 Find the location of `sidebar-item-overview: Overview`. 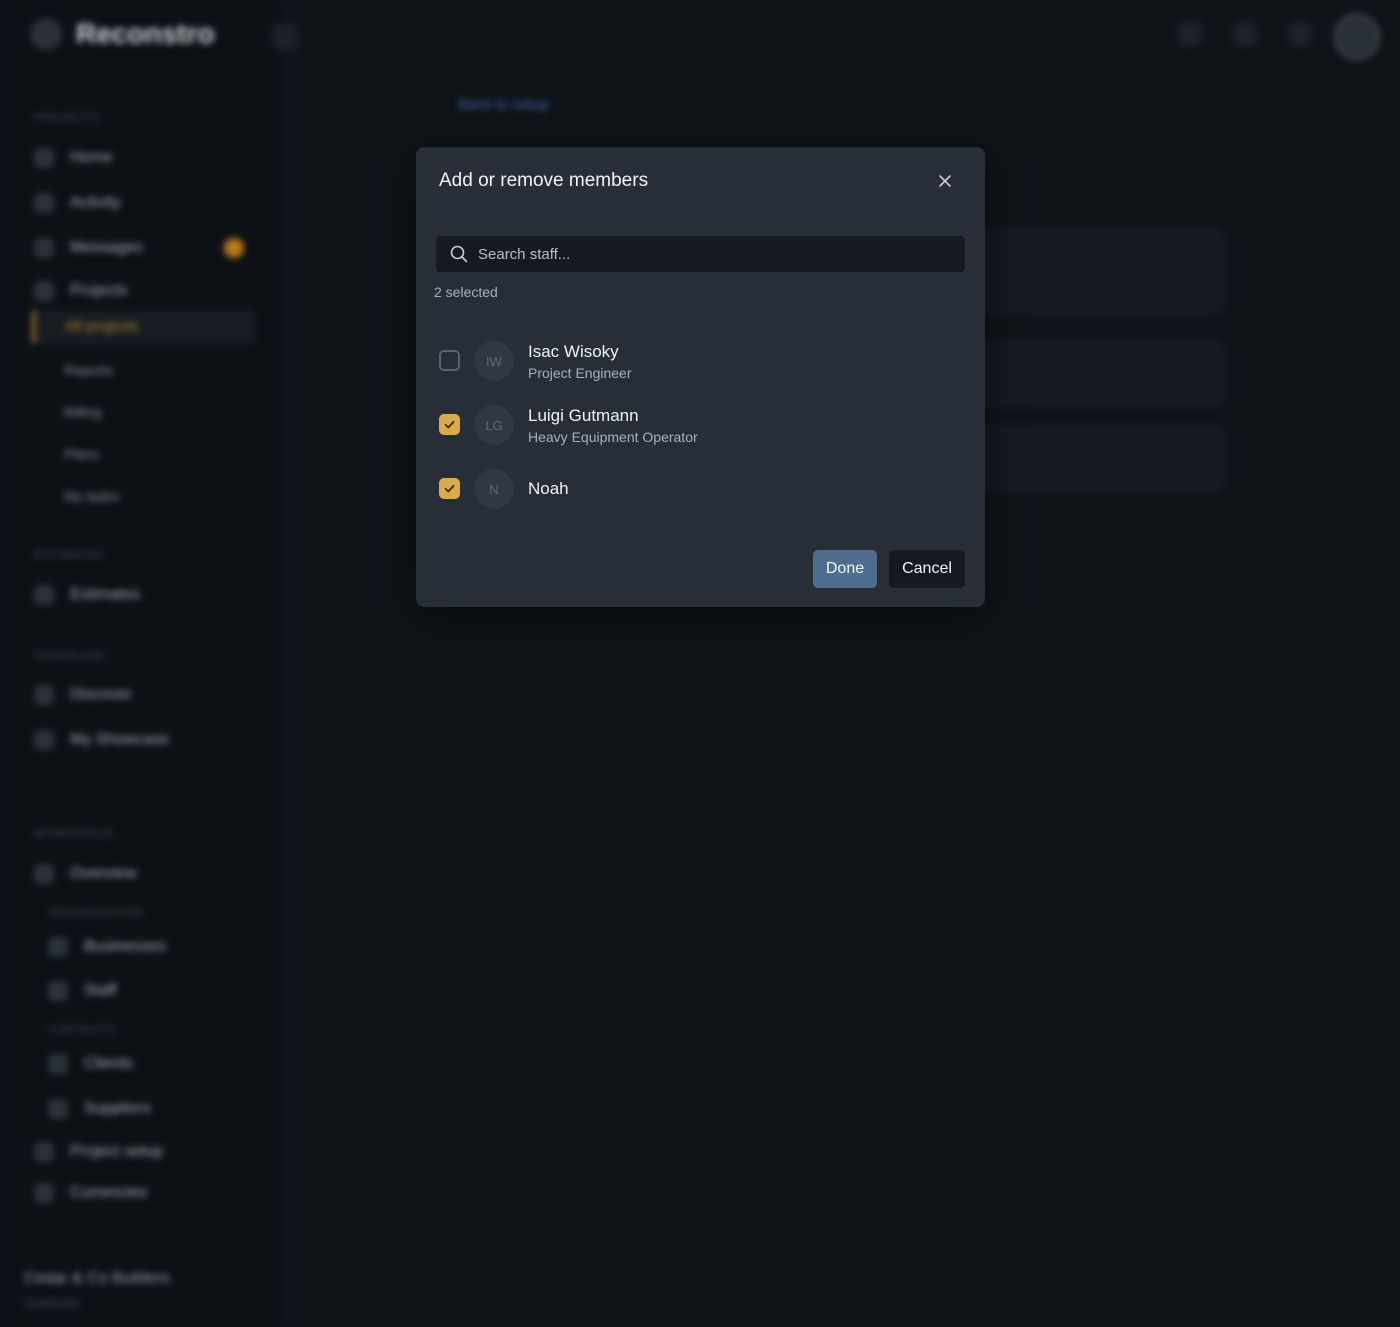

sidebar-item-overview: Overview is located at coordinates (85, 874).